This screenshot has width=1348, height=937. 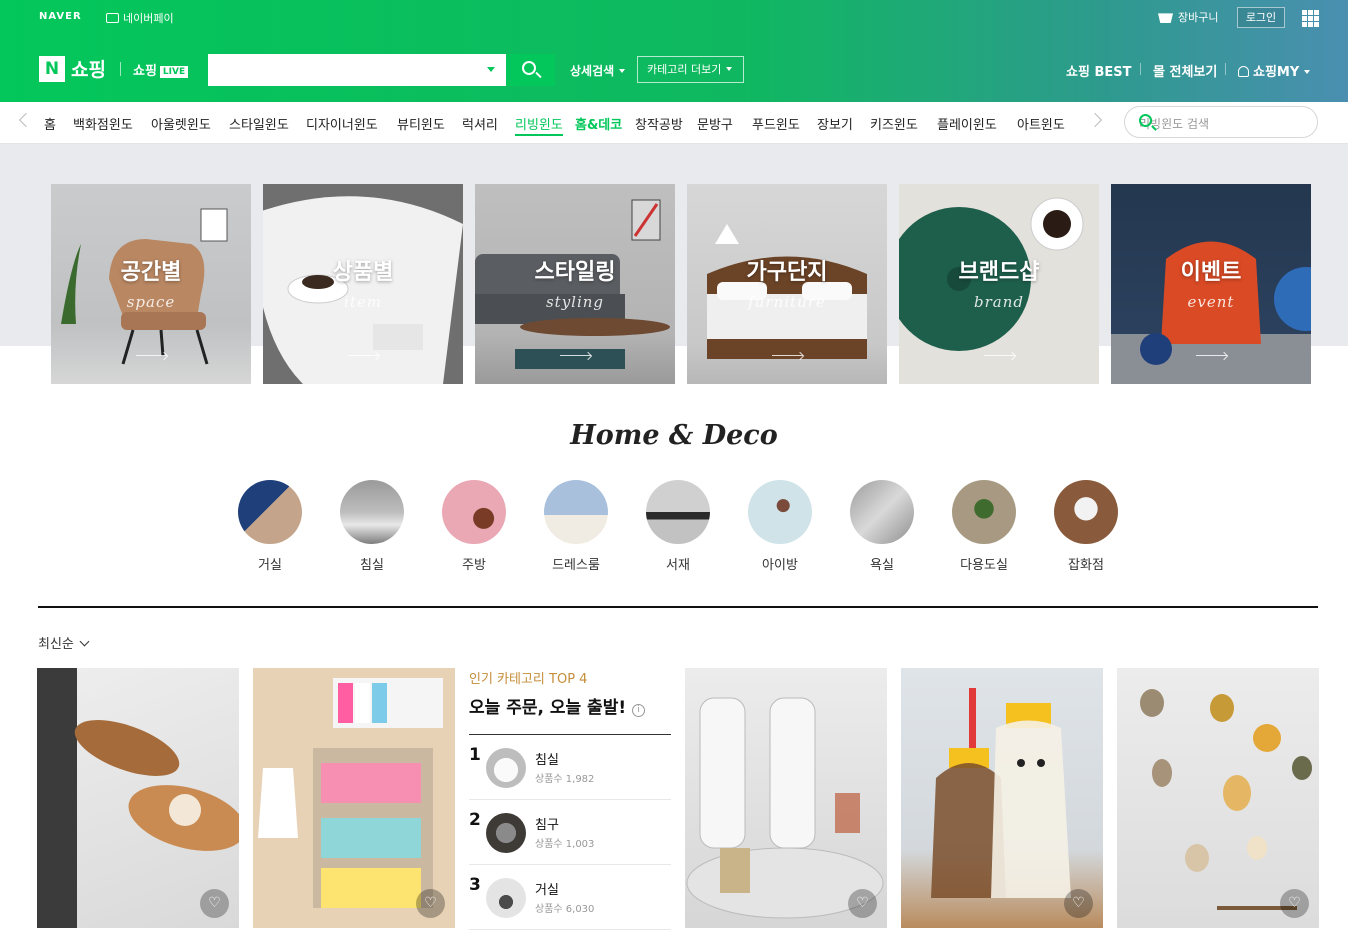 What do you see at coordinates (84, 641) in the screenshot?
I see `chevron-down-icon` at bounding box center [84, 641].